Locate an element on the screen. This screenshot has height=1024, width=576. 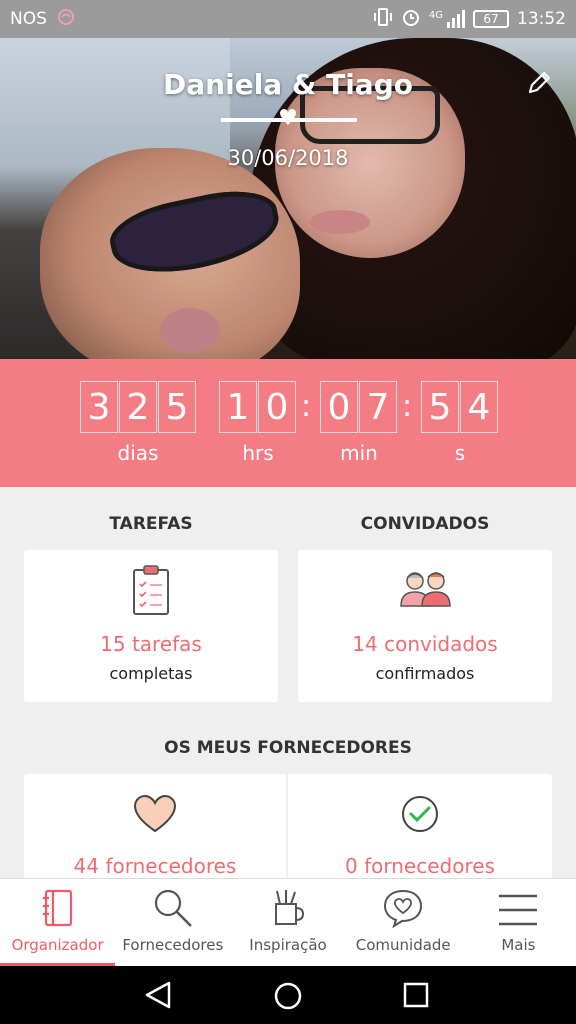
battery-level: 67 is located at coordinates (491, 19).